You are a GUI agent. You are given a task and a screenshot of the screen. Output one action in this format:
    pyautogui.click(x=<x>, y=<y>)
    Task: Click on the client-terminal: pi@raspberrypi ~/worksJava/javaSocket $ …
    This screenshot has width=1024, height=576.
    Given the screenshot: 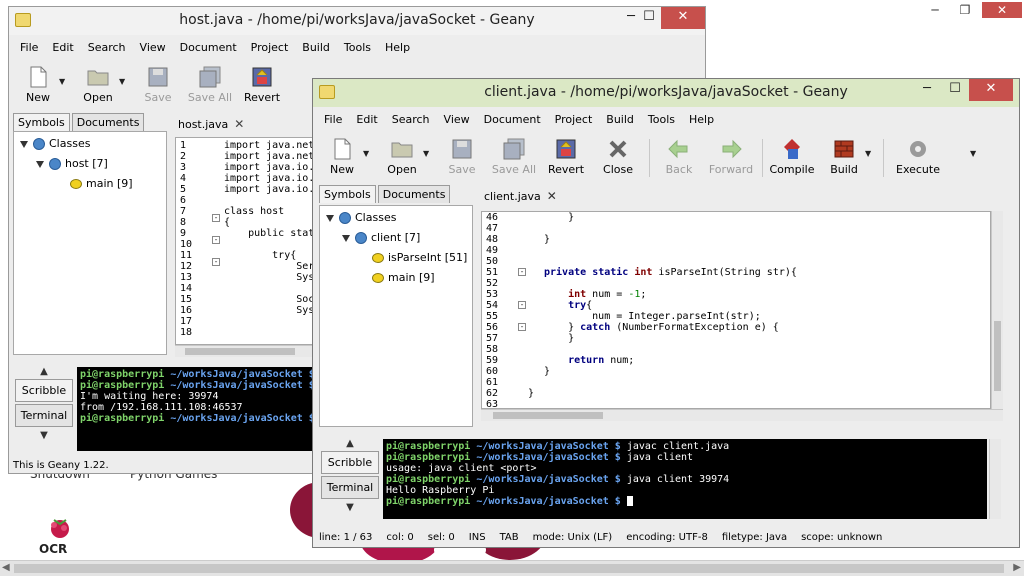 What is the action you would take?
    pyautogui.click(x=685, y=479)
    